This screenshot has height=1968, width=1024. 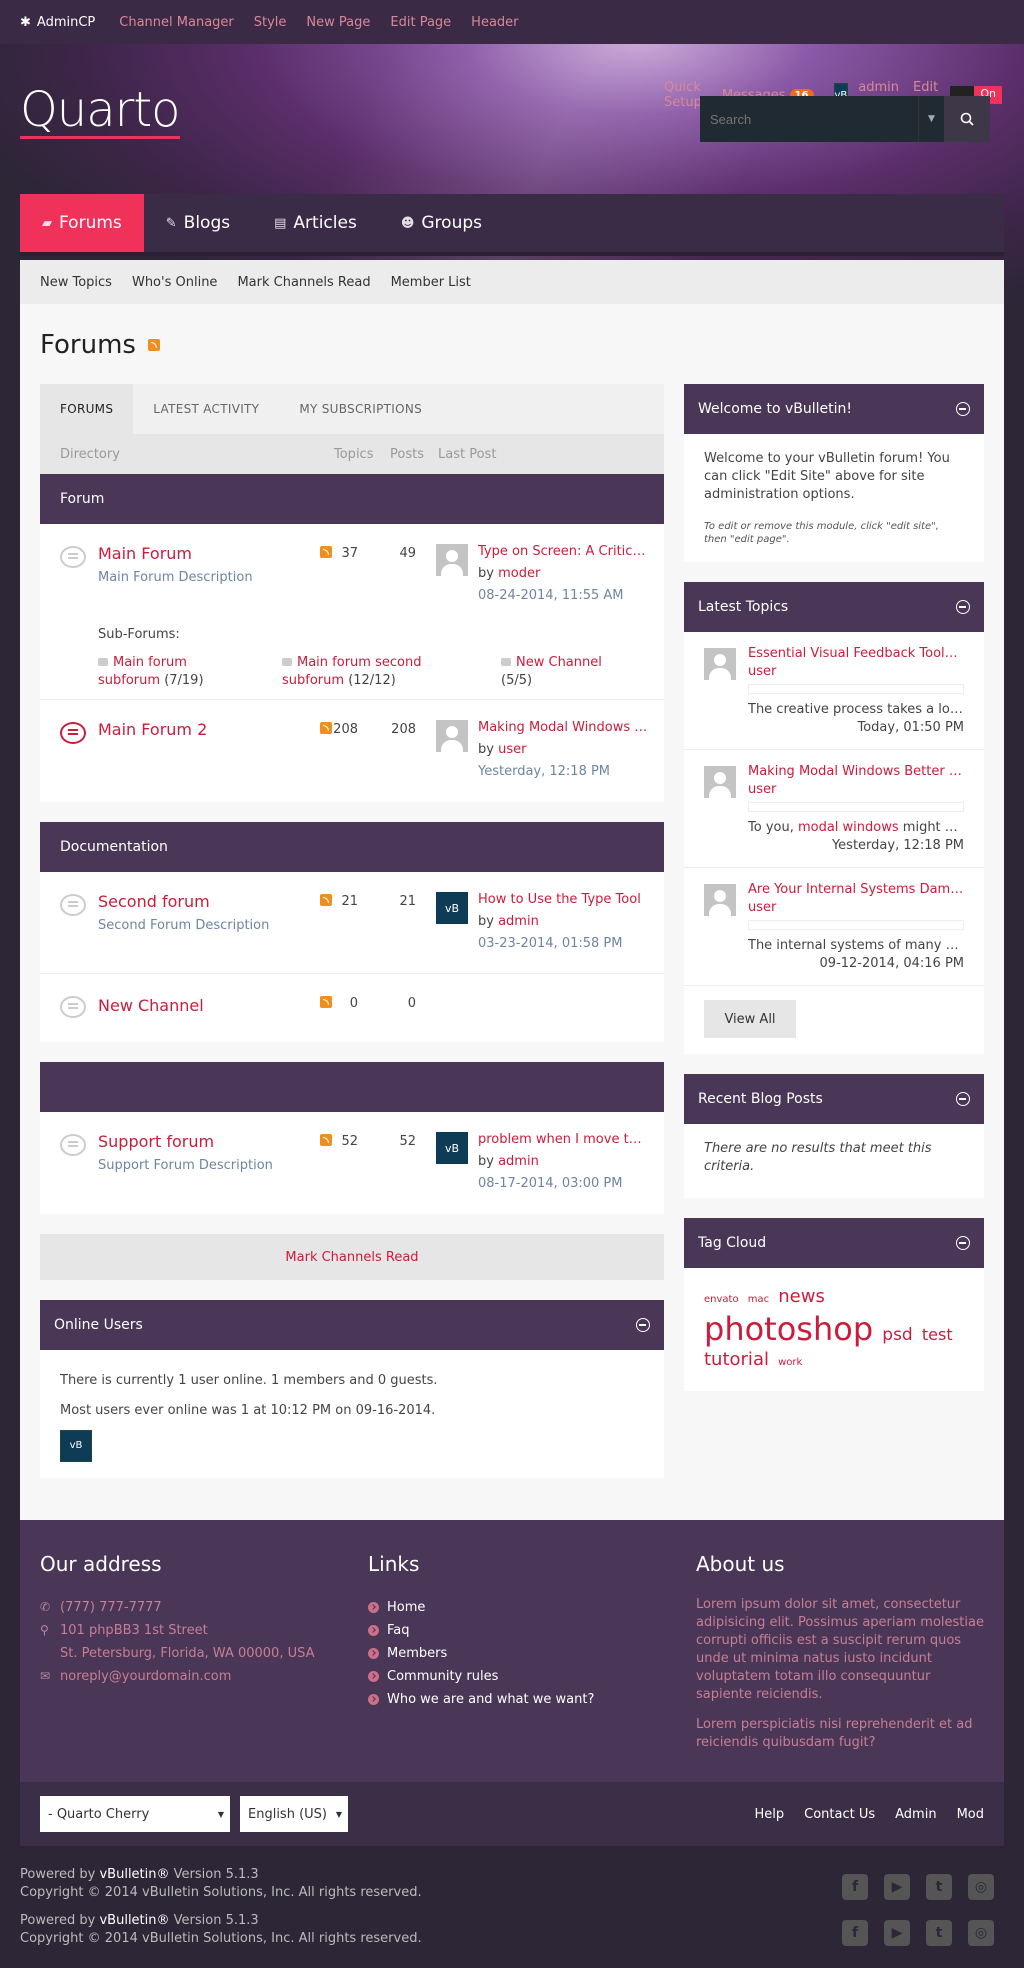 What do you see at coordinates (352, 1087) in the screenshot?
I see `section-title` at bounding box center [352, 1087].